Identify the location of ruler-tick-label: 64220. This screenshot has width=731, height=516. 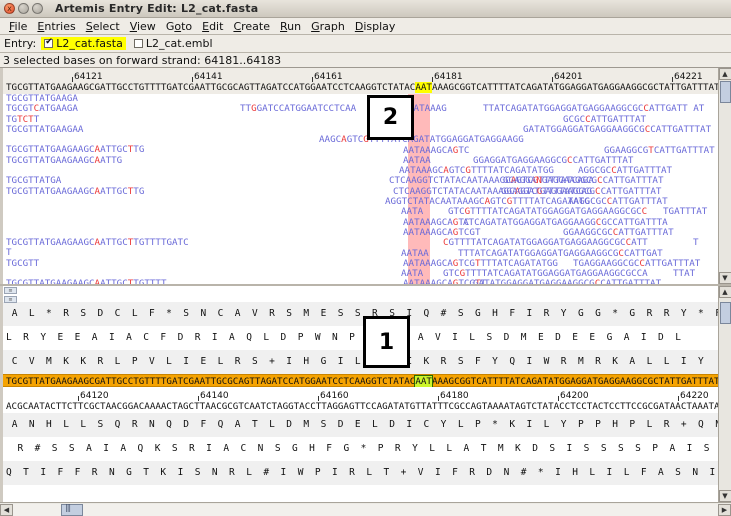
(694, 396).